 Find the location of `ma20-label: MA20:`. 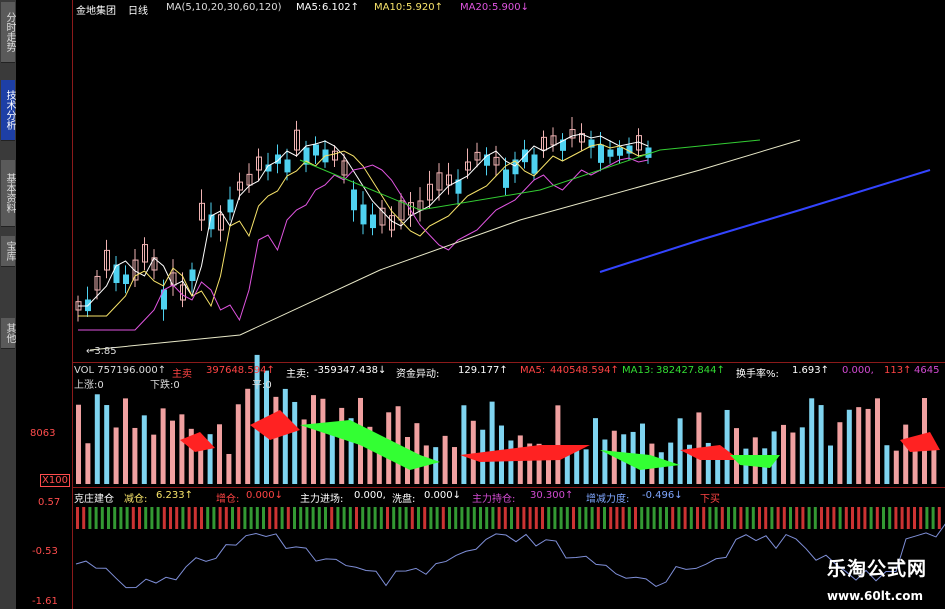

ma20-label: MA20: is located at coordinates (476, 7).